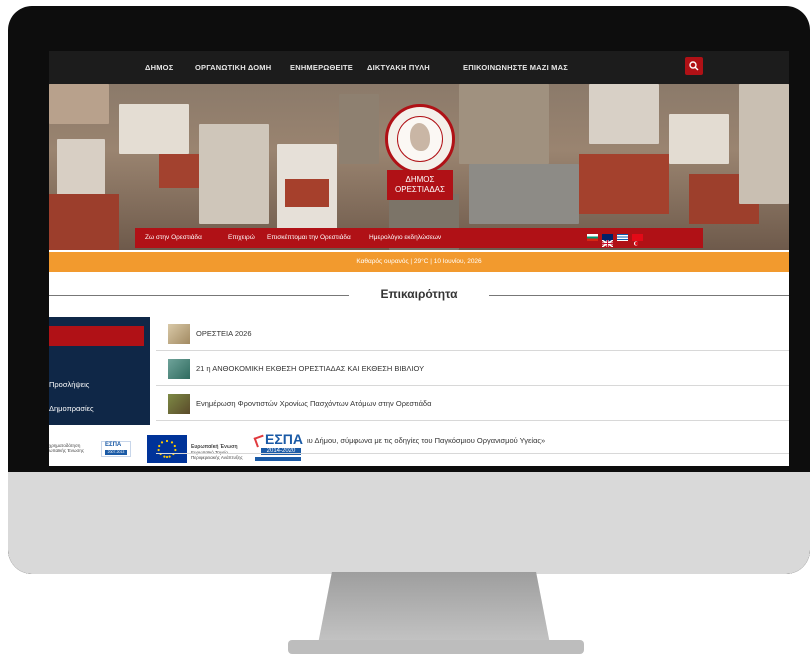 This screenshot has height=657, width=810. Describe the element at coordinates (472, 453) in the screenshot. I see `news-divider` at that location.